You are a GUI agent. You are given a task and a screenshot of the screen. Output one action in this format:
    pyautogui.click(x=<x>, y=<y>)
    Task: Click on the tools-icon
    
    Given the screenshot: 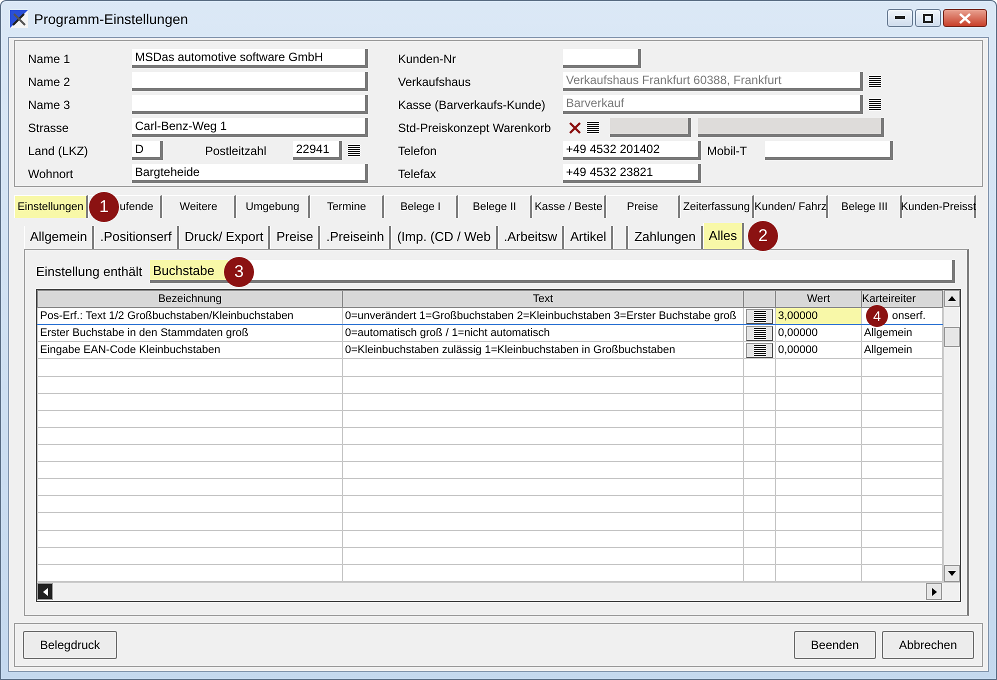 What is the action you would take?
    pyautogui.click(x=19, y=19)
    